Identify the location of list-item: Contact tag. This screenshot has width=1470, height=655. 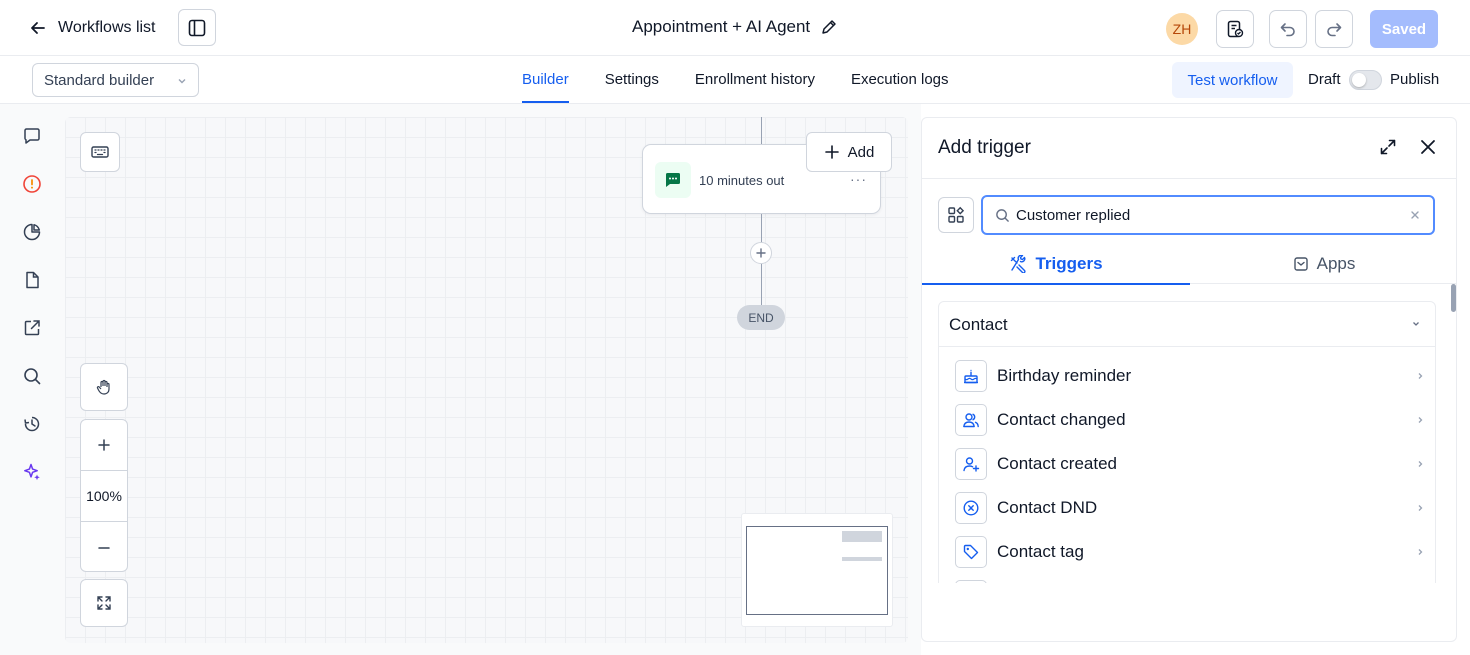
(1190, 552).